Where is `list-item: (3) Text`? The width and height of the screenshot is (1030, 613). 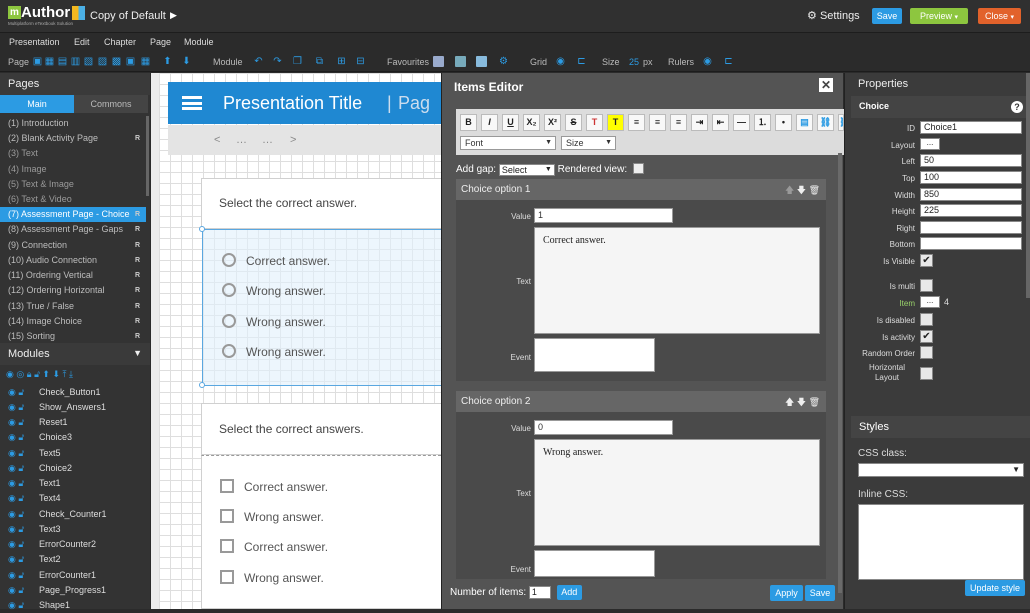 list-item: (3) Text is located at coordinates (73, 153).